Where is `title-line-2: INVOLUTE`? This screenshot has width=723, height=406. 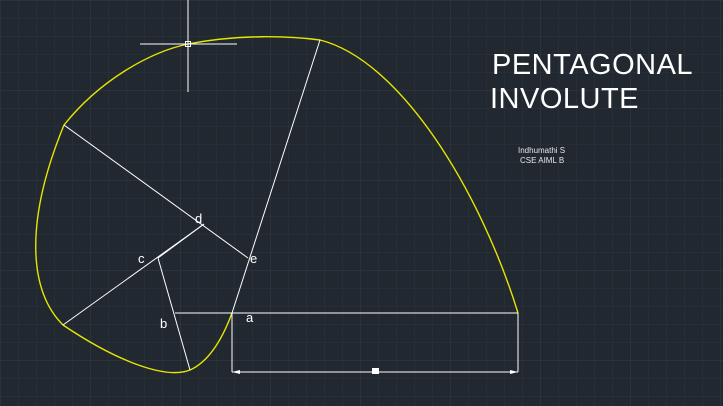
title-line-2: INVOLUTE is located at coordinates (565, 99).